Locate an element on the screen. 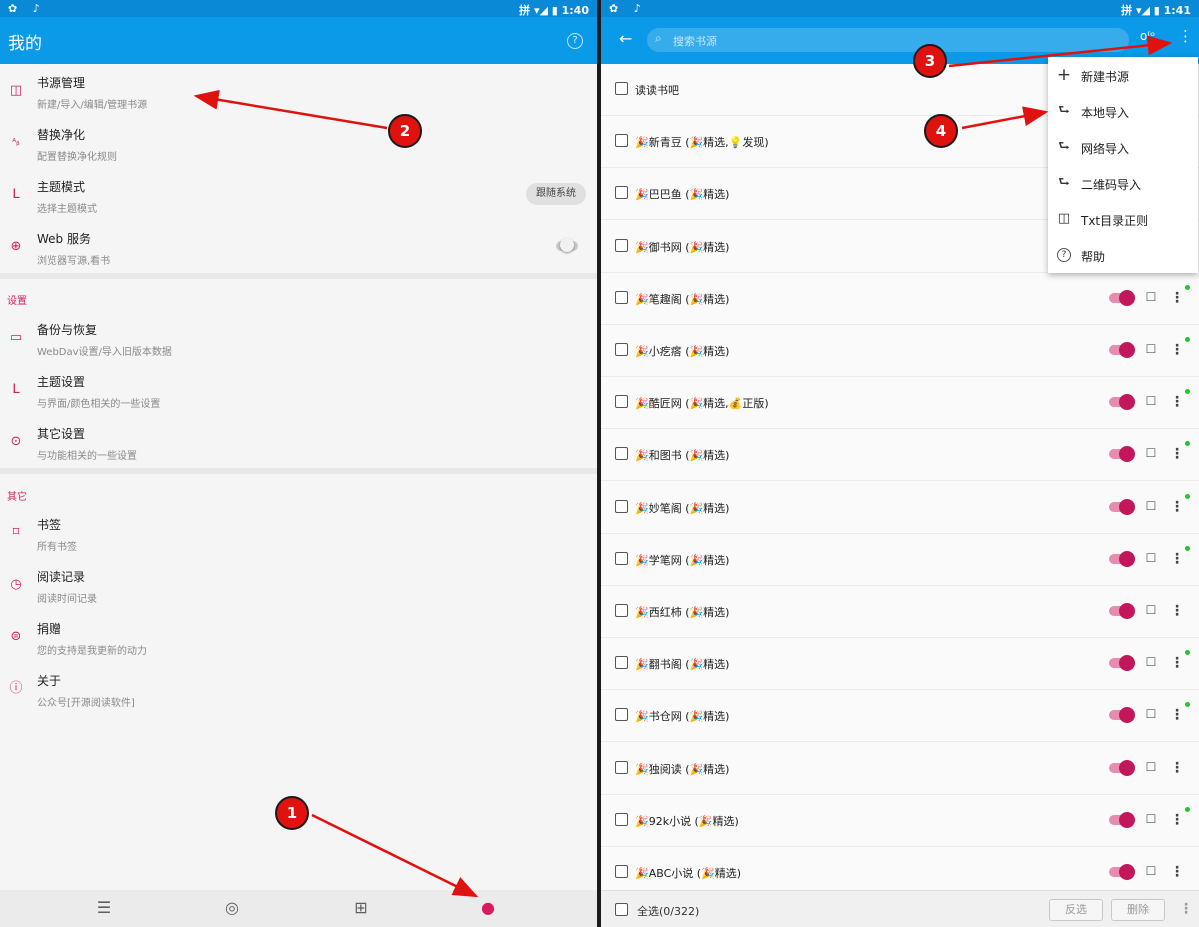  source-name: 🎉独阅读 (🎉精选) is located at coordinates (682, 769).